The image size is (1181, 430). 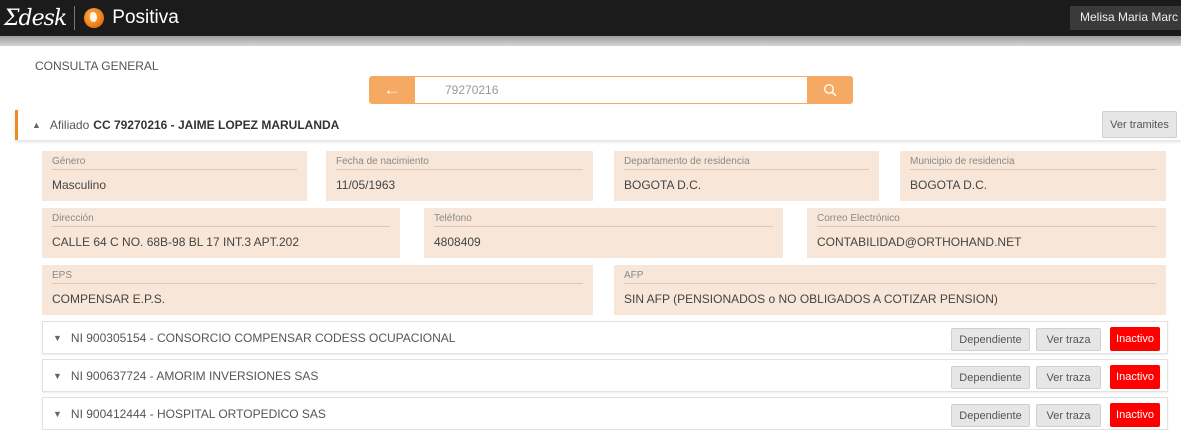 I want to click on field-departamento: Departamento de residencia BOGOTA D.C., so click(x=746, y=176).